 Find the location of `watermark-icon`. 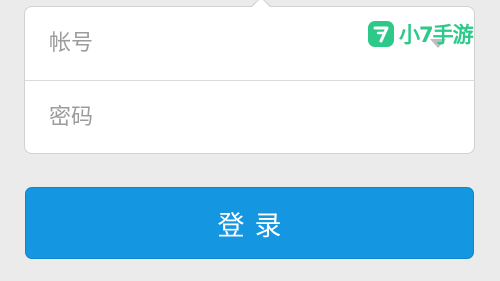

watermark-icon is located at coordinates (381, 34).